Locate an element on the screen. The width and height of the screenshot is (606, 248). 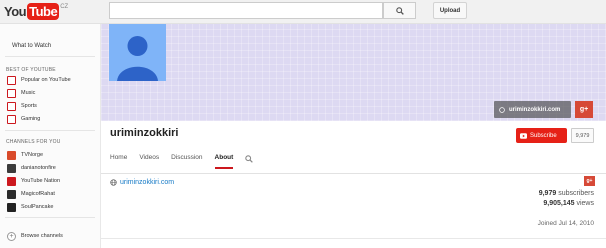
banner-link-label: uriminzokkiri.com is located at coordinates (535, 109).